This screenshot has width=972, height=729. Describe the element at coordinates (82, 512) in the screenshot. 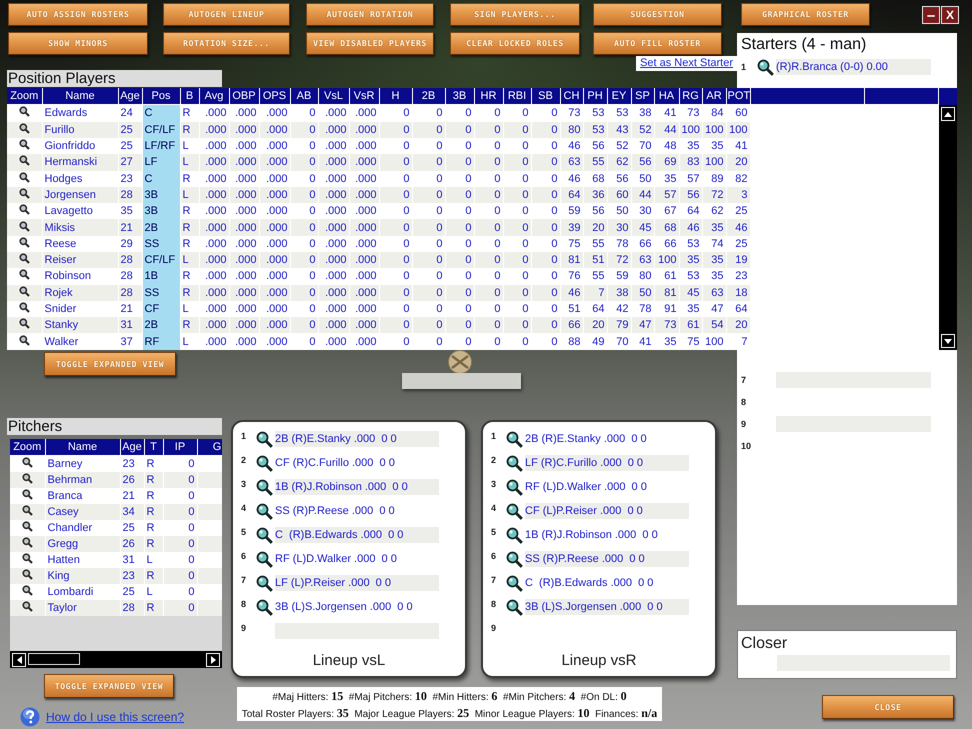

I see `player-name: Casey` at that location.